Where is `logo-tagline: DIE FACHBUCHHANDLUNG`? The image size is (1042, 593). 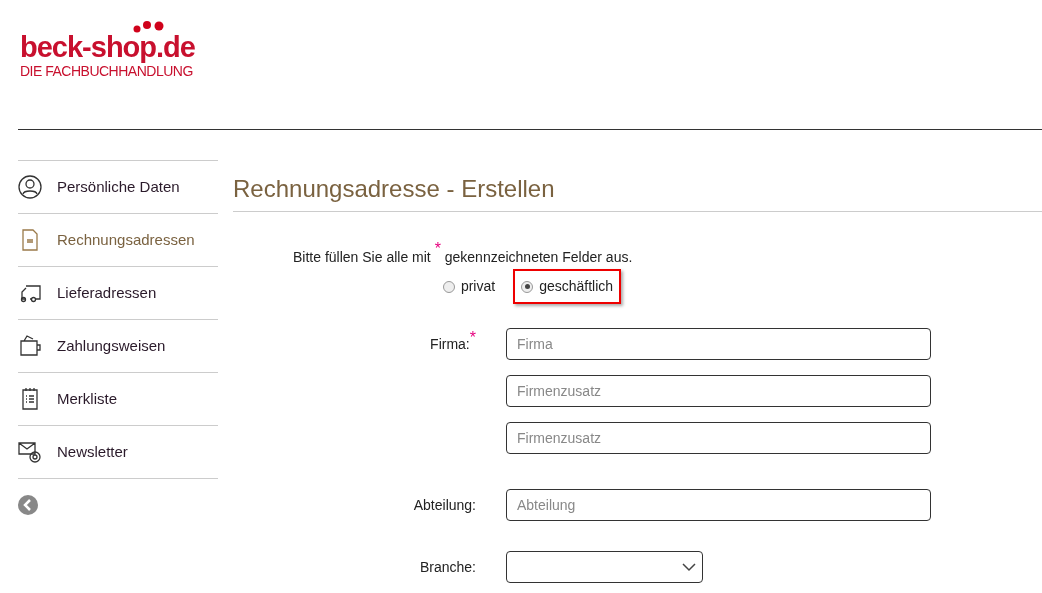
logo-tagline: DIE FACHBUCHHANDLUNG is located at coordinates (106, 71).